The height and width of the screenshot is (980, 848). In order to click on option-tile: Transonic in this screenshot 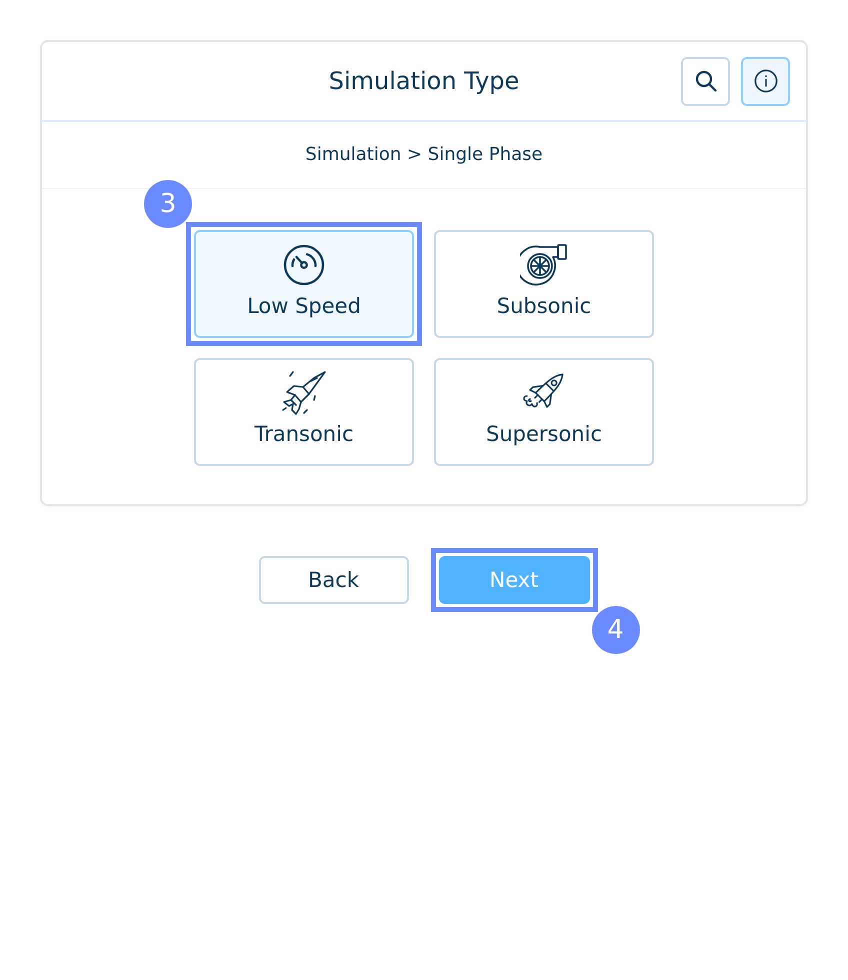, I will do `click(304, 412)`.